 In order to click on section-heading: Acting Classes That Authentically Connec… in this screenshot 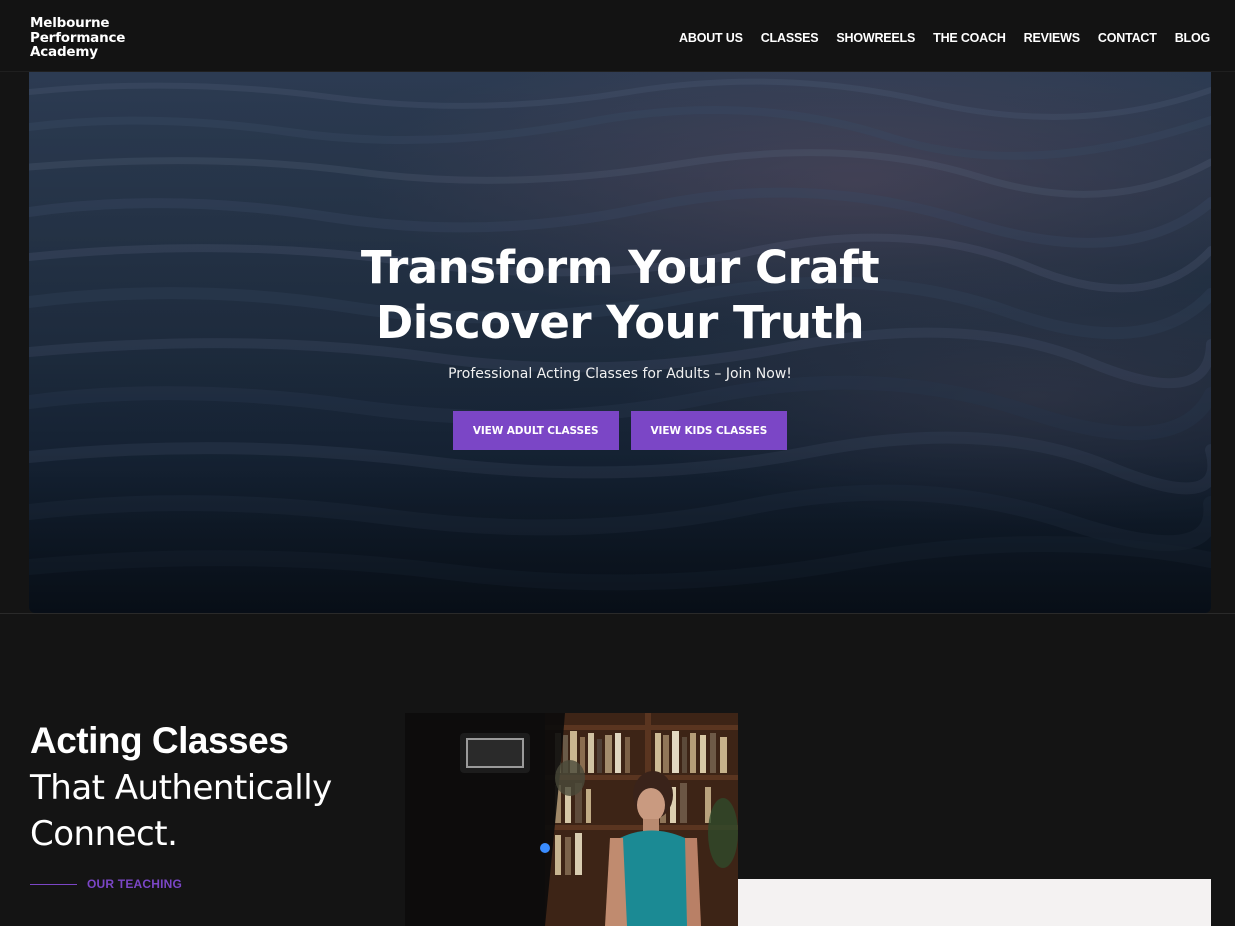, I will do `click(200, 787)`.